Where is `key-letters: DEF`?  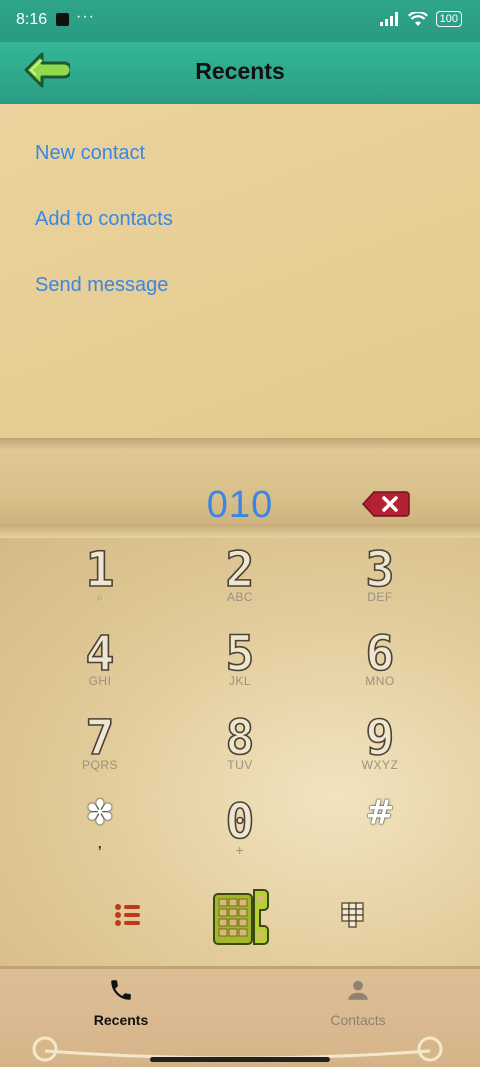 key-letters: DEF is located at coordinates (380, 597).